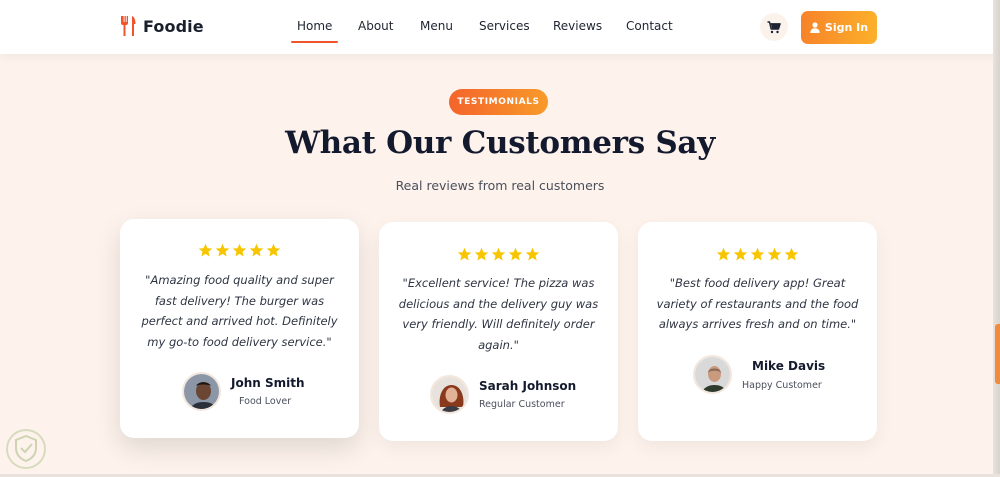 The height and width of the screenshot is (477, 1000). What do you see at coordinates (649, 26) in the screenshot?
I see `nav-link-contact: Contact` at bounding box center [649, 26].